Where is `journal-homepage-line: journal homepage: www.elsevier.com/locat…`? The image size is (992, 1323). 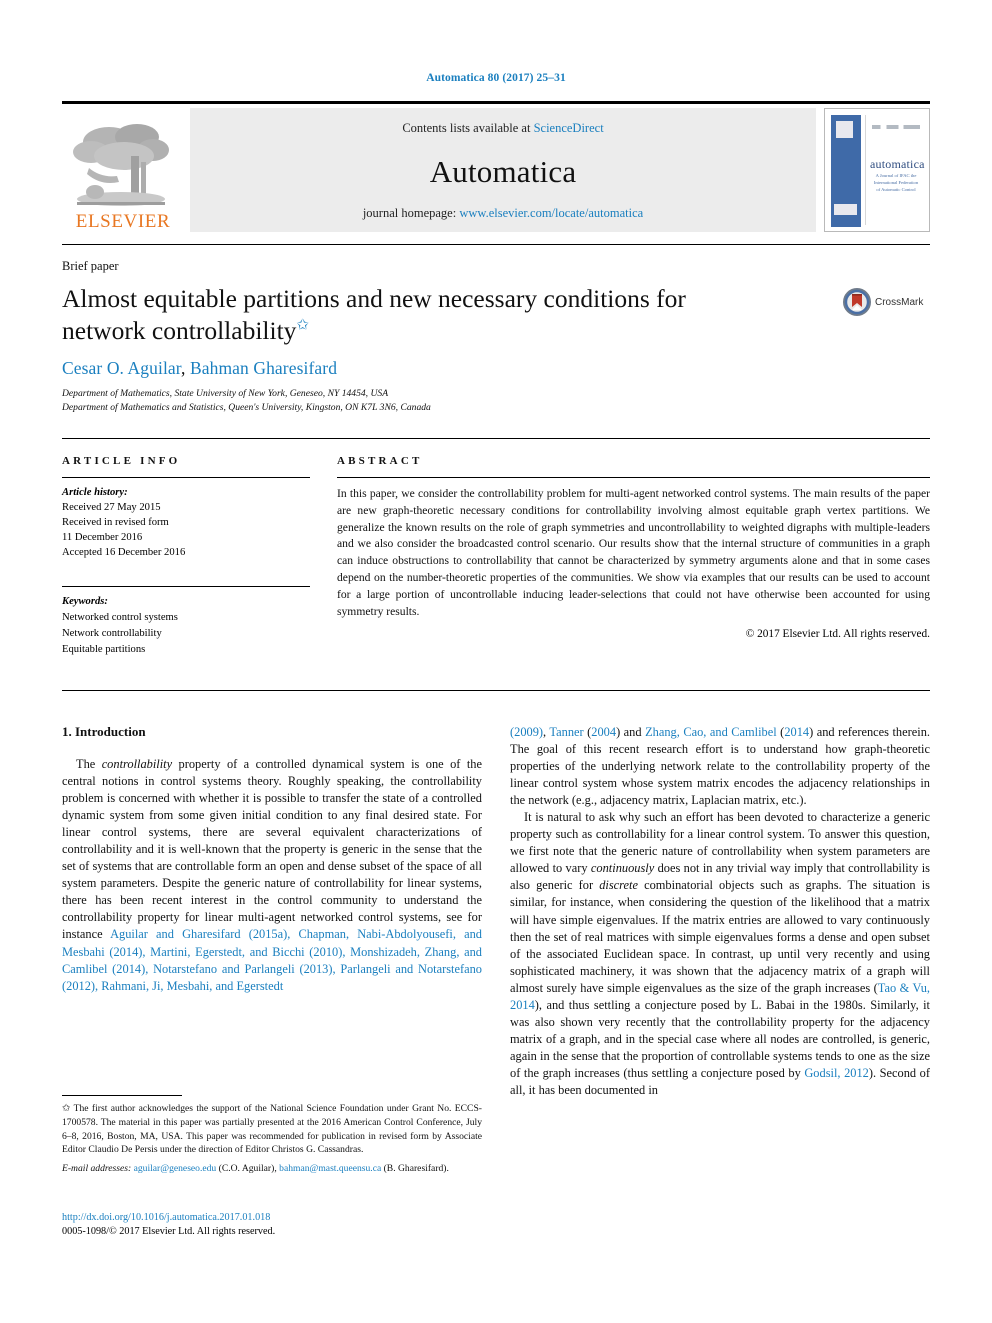 journal-homepage-line: journal homepage: www.elsevier.com/locat… is located at coordinates (503, 213).